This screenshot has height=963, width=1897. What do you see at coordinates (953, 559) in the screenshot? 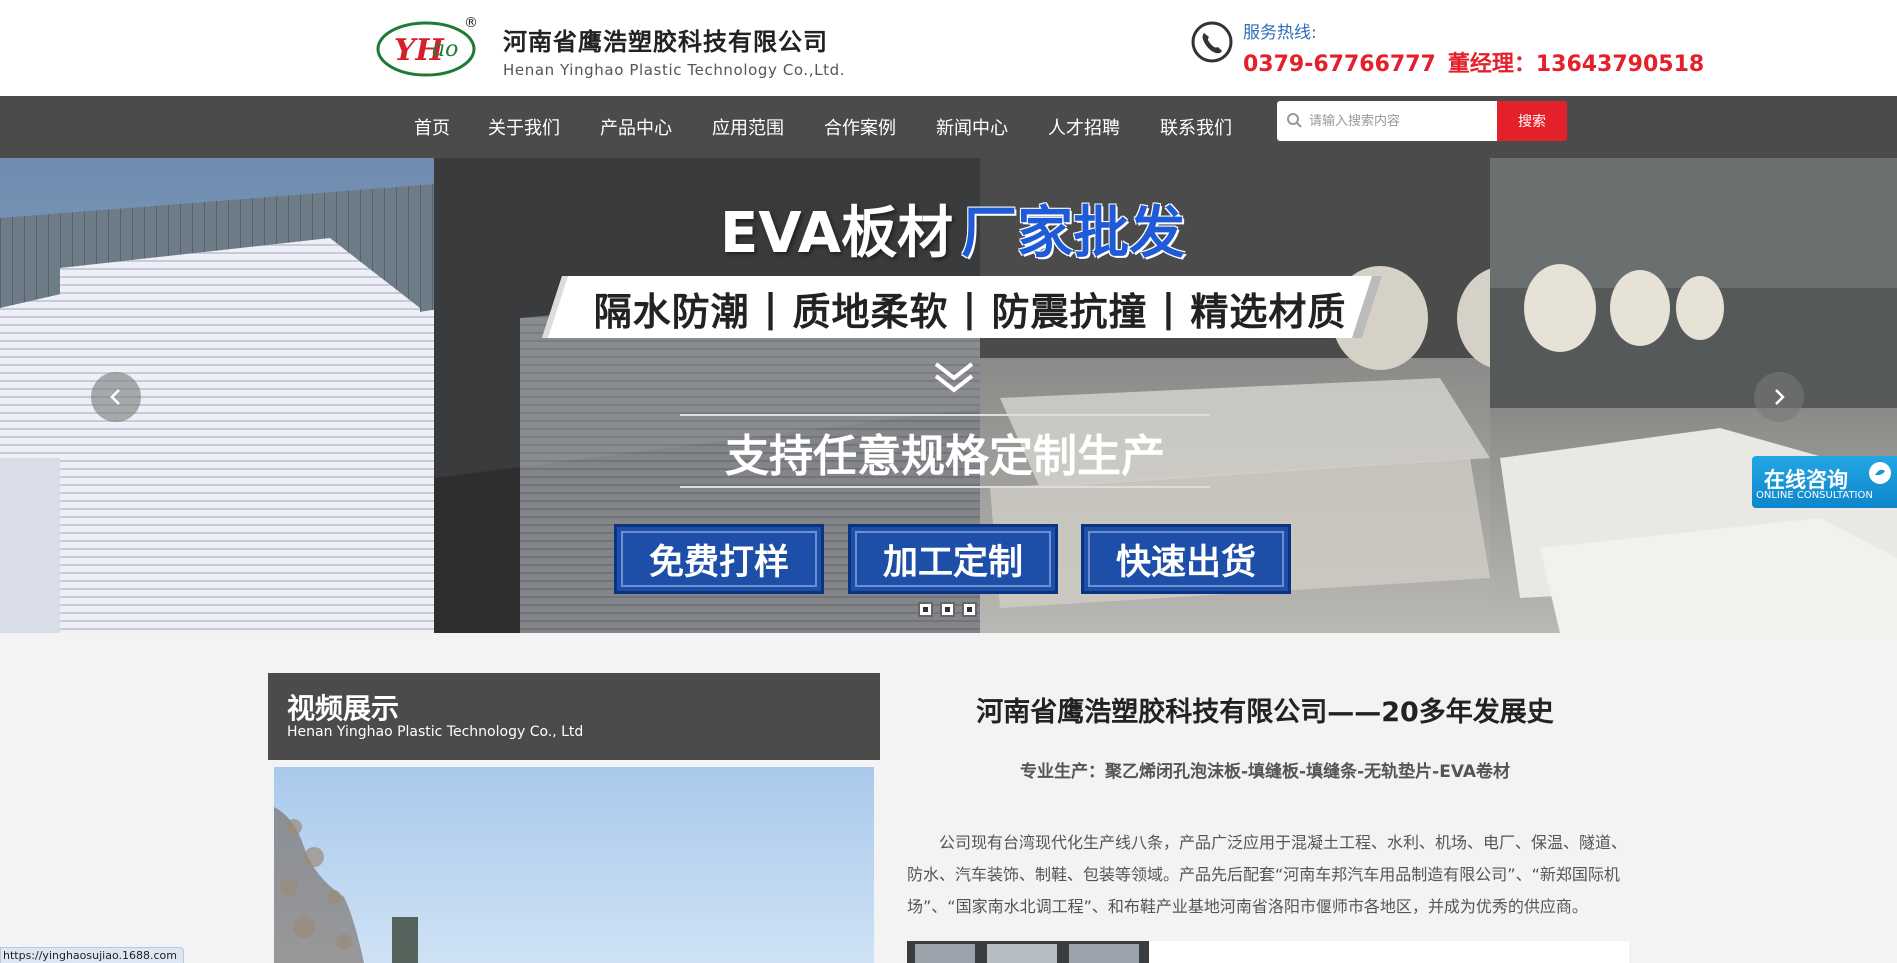
I see `custom-processing-button: 加工定制` at bounding box center [953, 559].